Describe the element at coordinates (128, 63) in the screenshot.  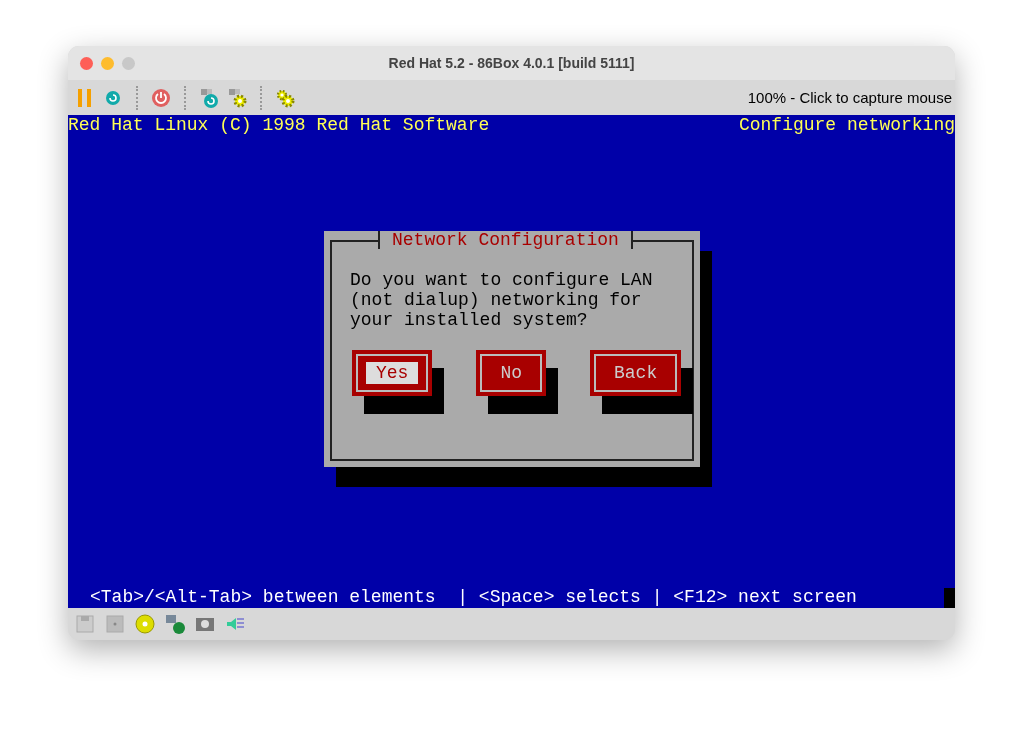
I see `zoom-icon` at that location.